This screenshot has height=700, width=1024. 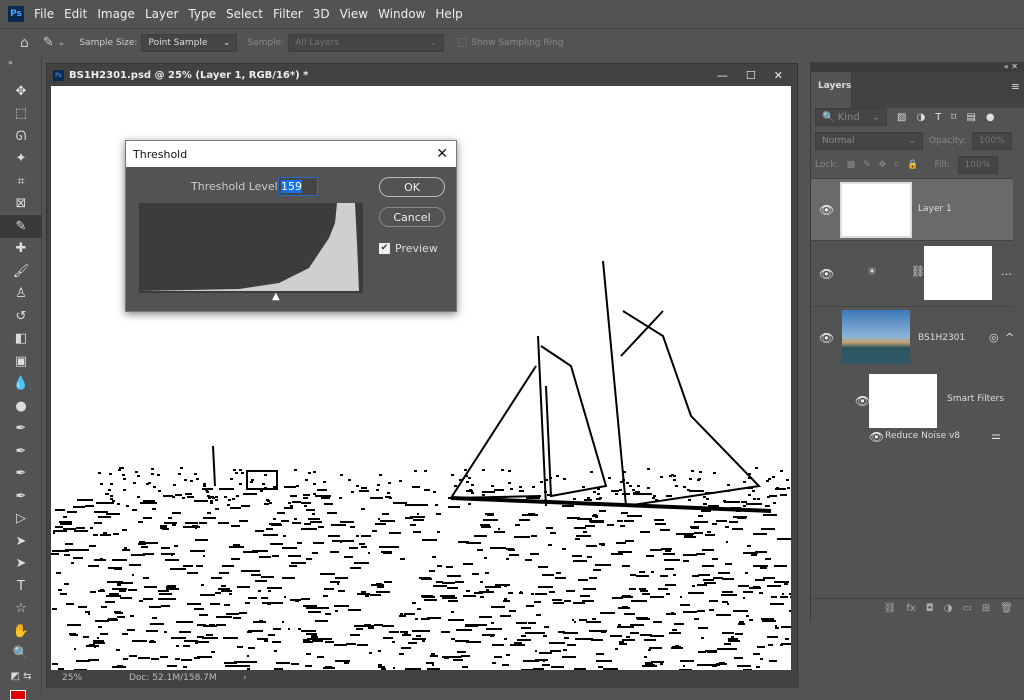 I want to click on type-tool-icon: T, so click(x=21, y=586).